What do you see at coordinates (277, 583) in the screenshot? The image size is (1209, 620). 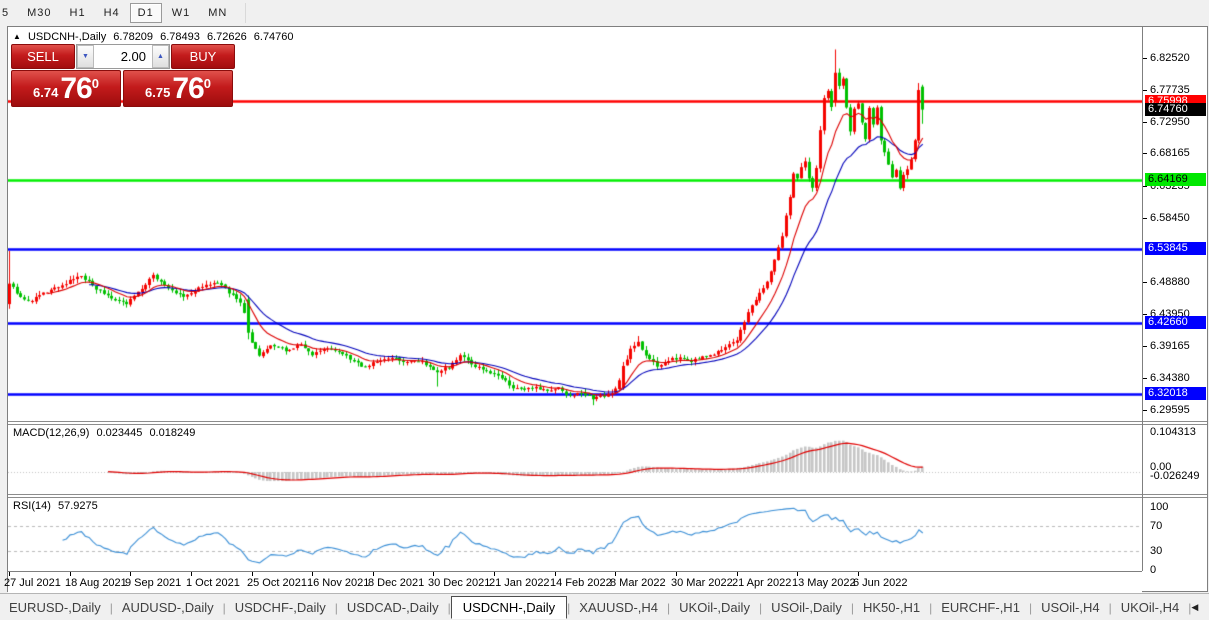 I see `date-tick-label: 25 Oct 2021` at bounding box center [277, 583].